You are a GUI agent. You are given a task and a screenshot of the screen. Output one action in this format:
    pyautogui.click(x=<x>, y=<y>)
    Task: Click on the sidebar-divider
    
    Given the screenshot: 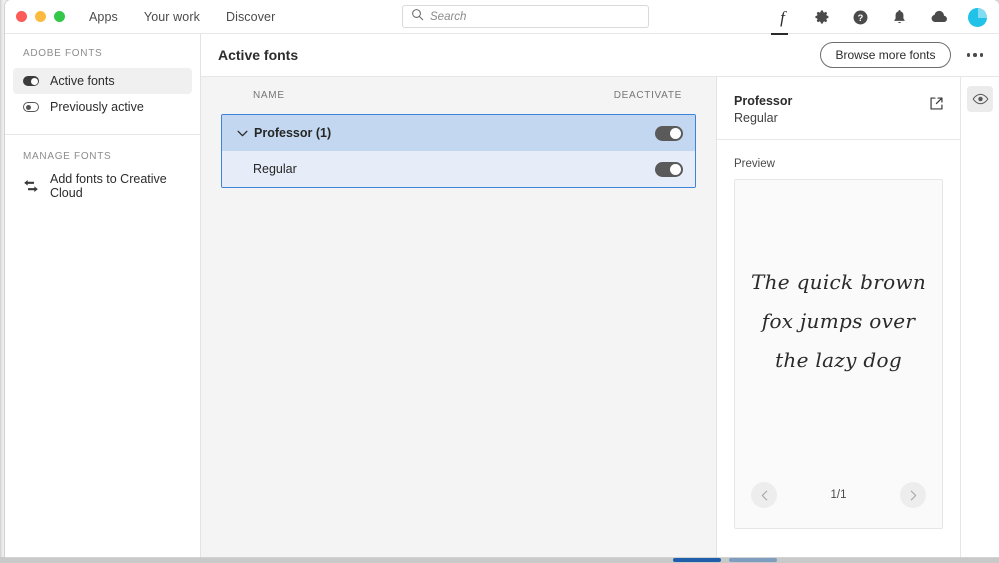 What is the action you would take?
    pyautogui.click(x=102, y=134)
    